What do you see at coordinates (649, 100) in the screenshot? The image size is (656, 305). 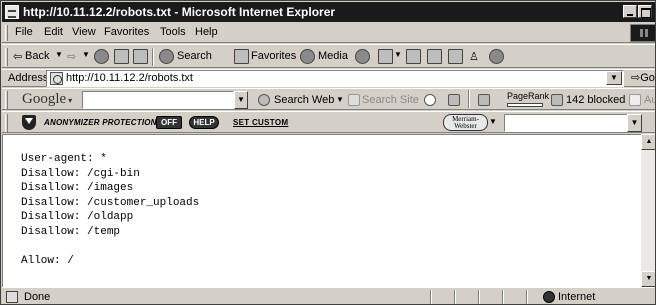 I see `autofill-button: Au` at bounding box center [649, 100].